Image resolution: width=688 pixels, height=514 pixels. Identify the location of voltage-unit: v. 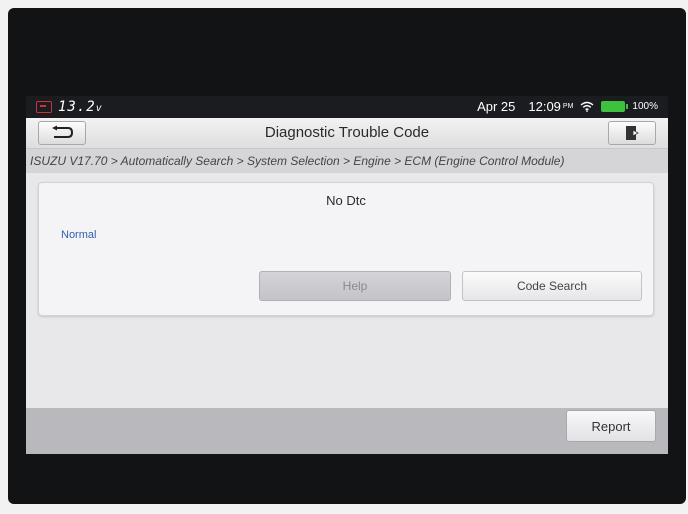
(99, 108).